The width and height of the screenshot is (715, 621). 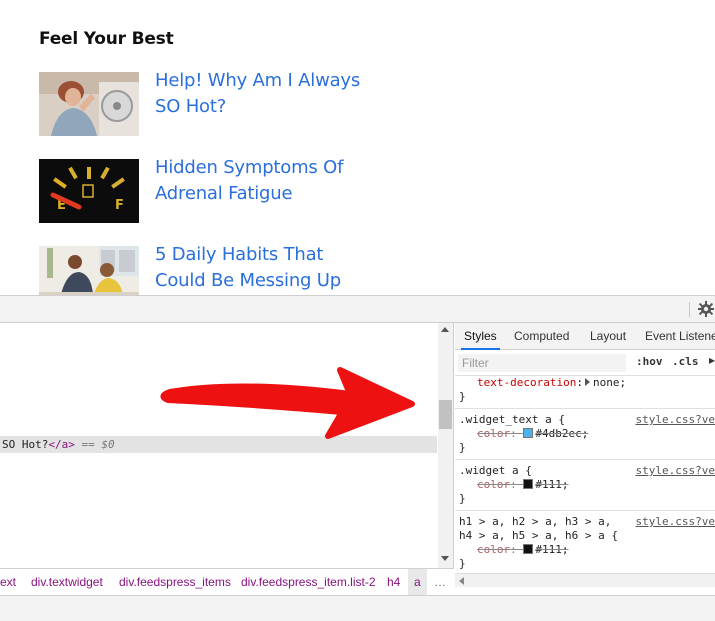 What do you see at coordinates (480, 336) in the screenshot?
I see `tab-styles: Styles` at bounding box center [480, 336].